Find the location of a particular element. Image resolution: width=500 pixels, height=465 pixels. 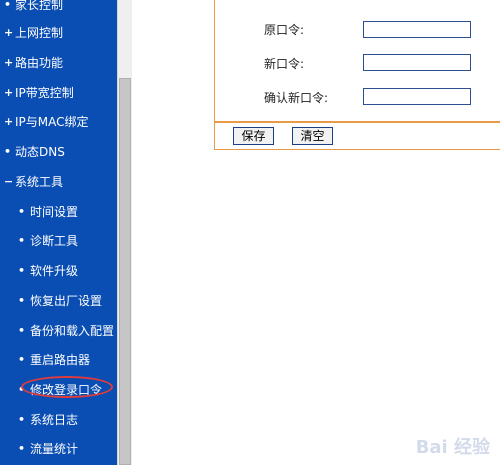

old-password-input is located at coordinates (417, 29).